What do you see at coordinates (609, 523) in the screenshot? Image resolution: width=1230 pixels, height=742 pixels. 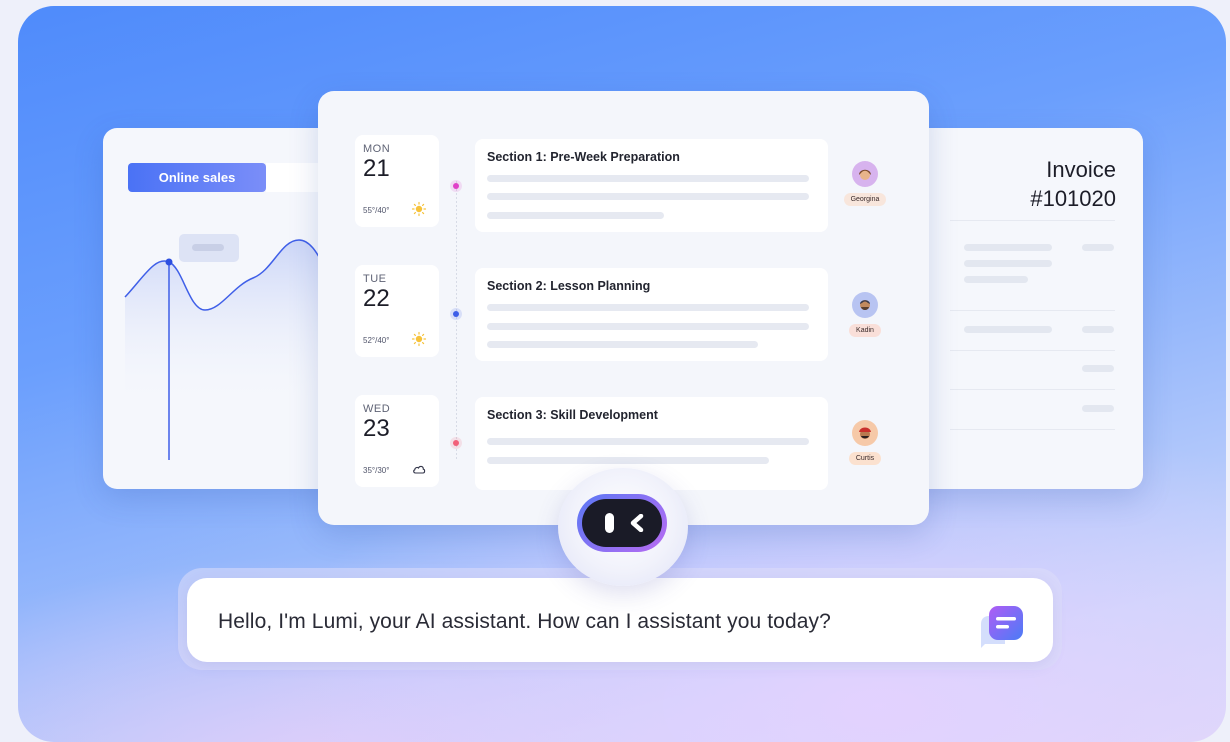 I see `robot-eye-left` at bounding box center [609, 523].